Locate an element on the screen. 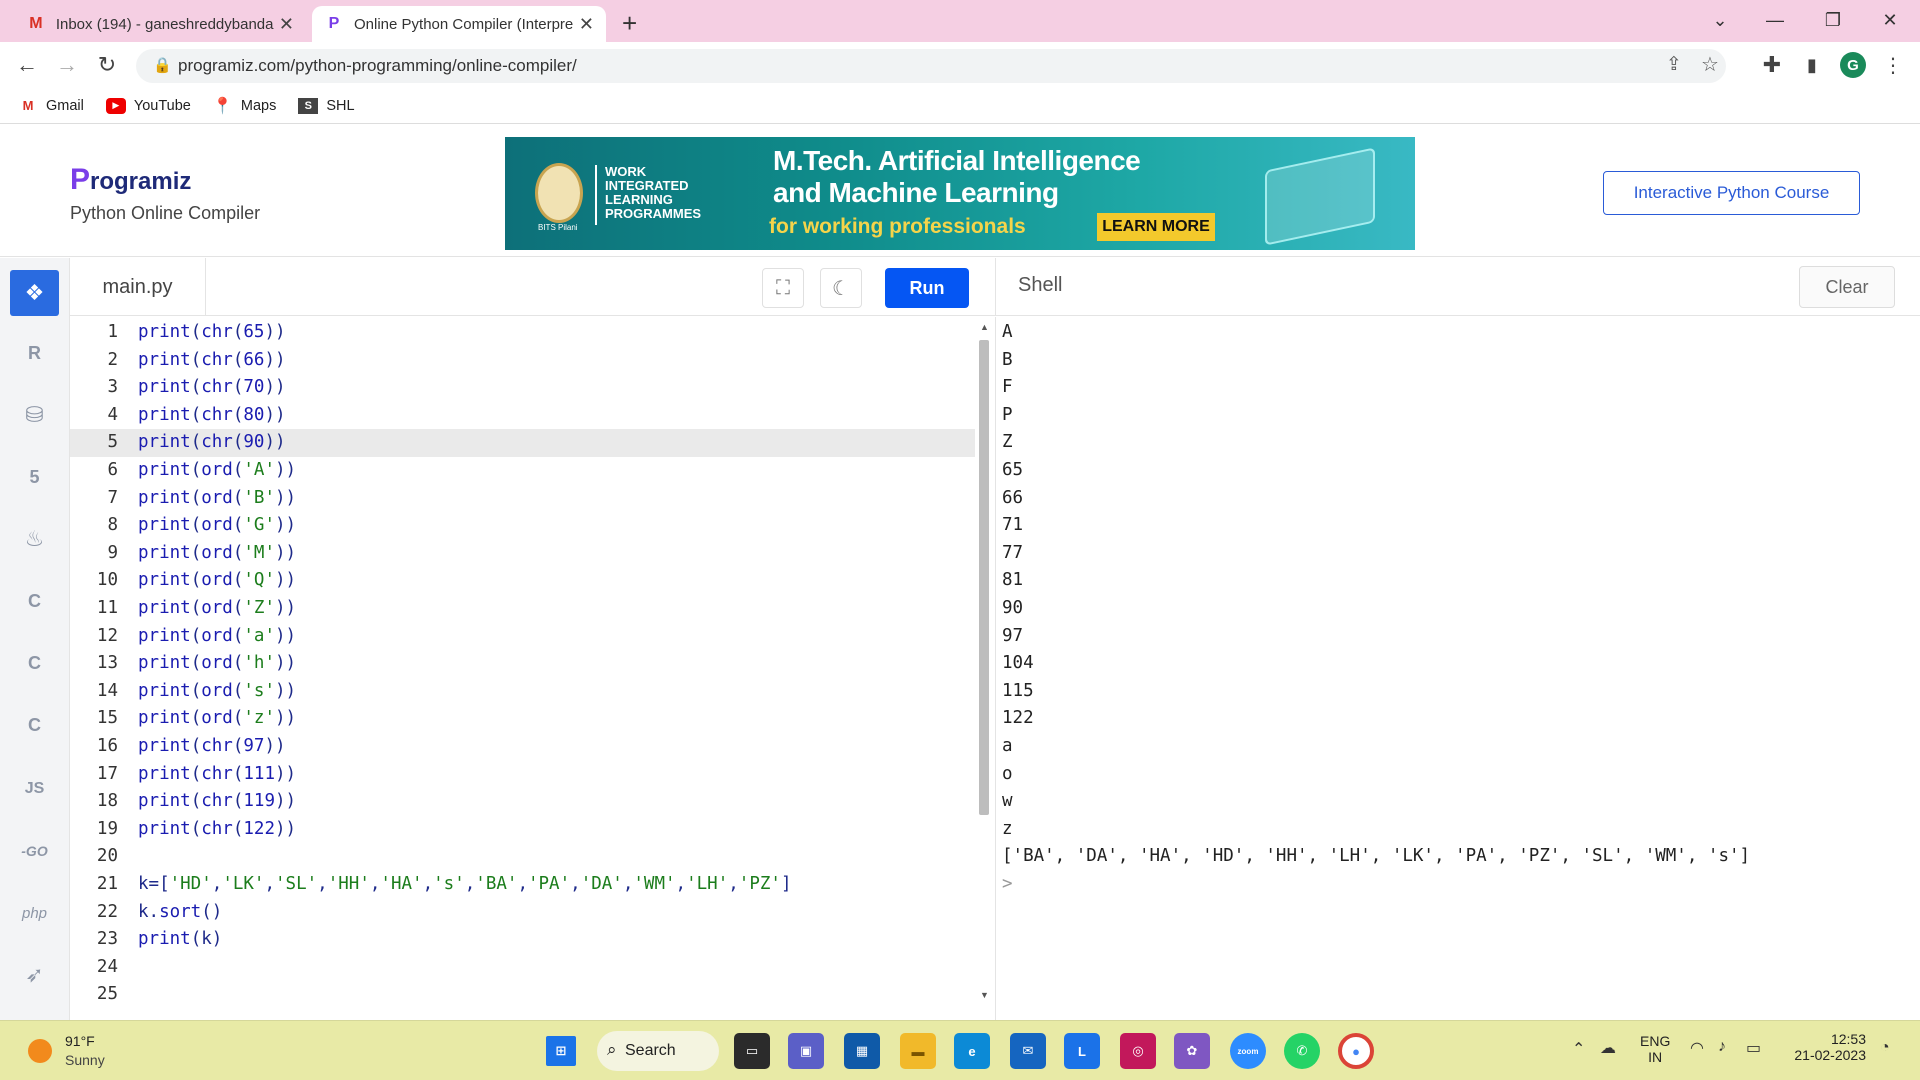 The image size is (1920, 1080). fullscreen-icon: ⛶ is located at coordinates (783, 288).